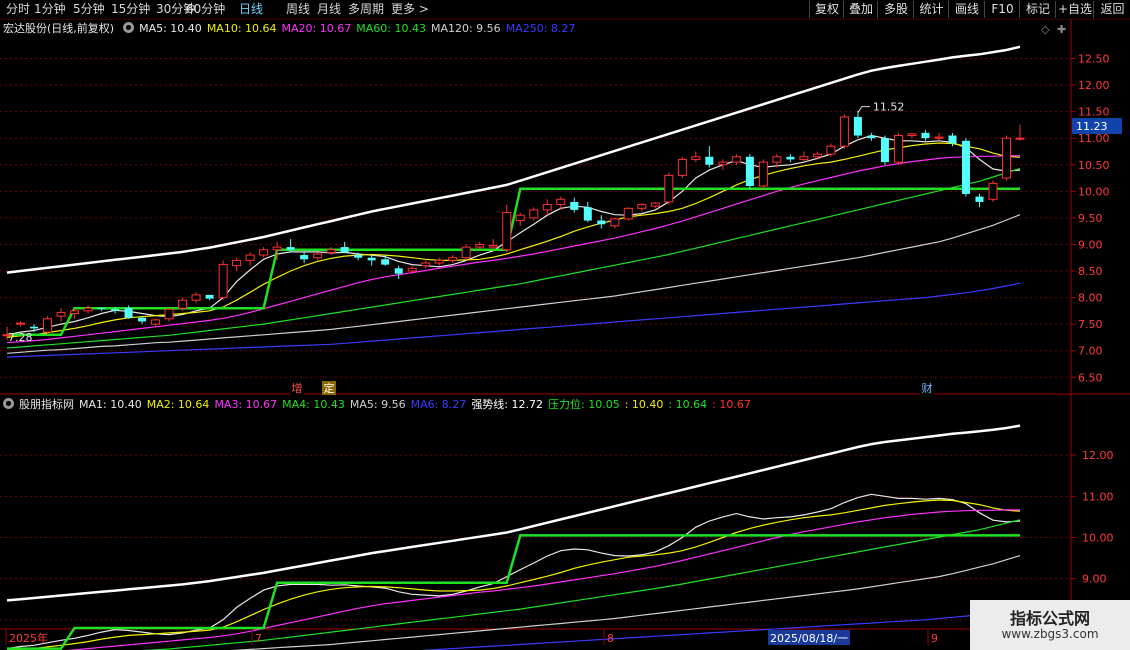 Image resolution: width=1130 pixels, height=650 pixels. What do you see at coordinates (927, 388) in the screenshot?
I see `marker-cai: 财` at bounding box center [927, 388].